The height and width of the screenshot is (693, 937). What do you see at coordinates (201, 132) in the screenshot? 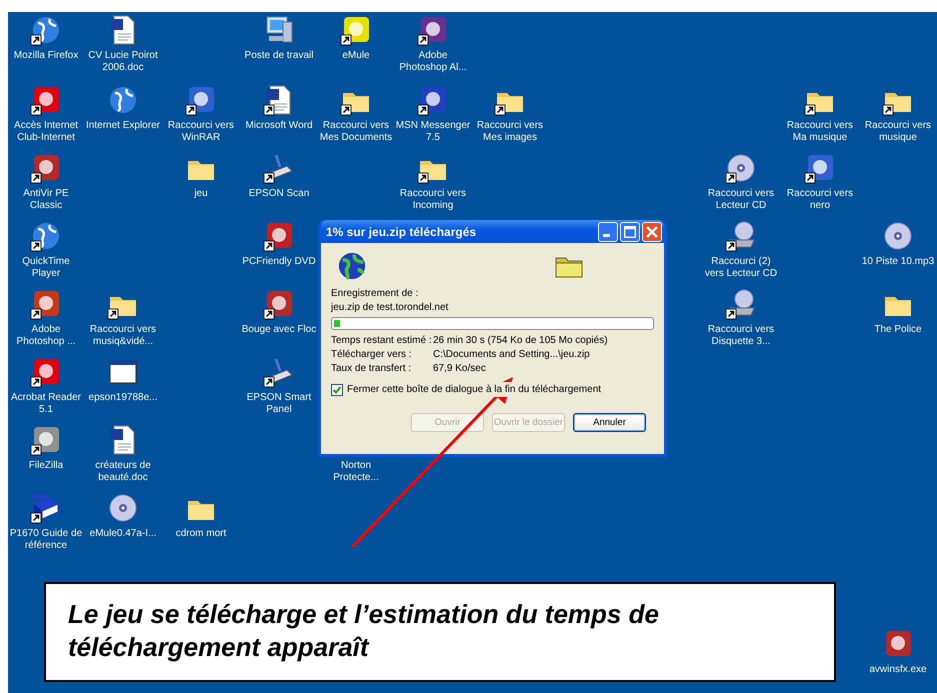
I see `icon-label: Raccourci vers WinRAR` at bounding box center [201, 132].